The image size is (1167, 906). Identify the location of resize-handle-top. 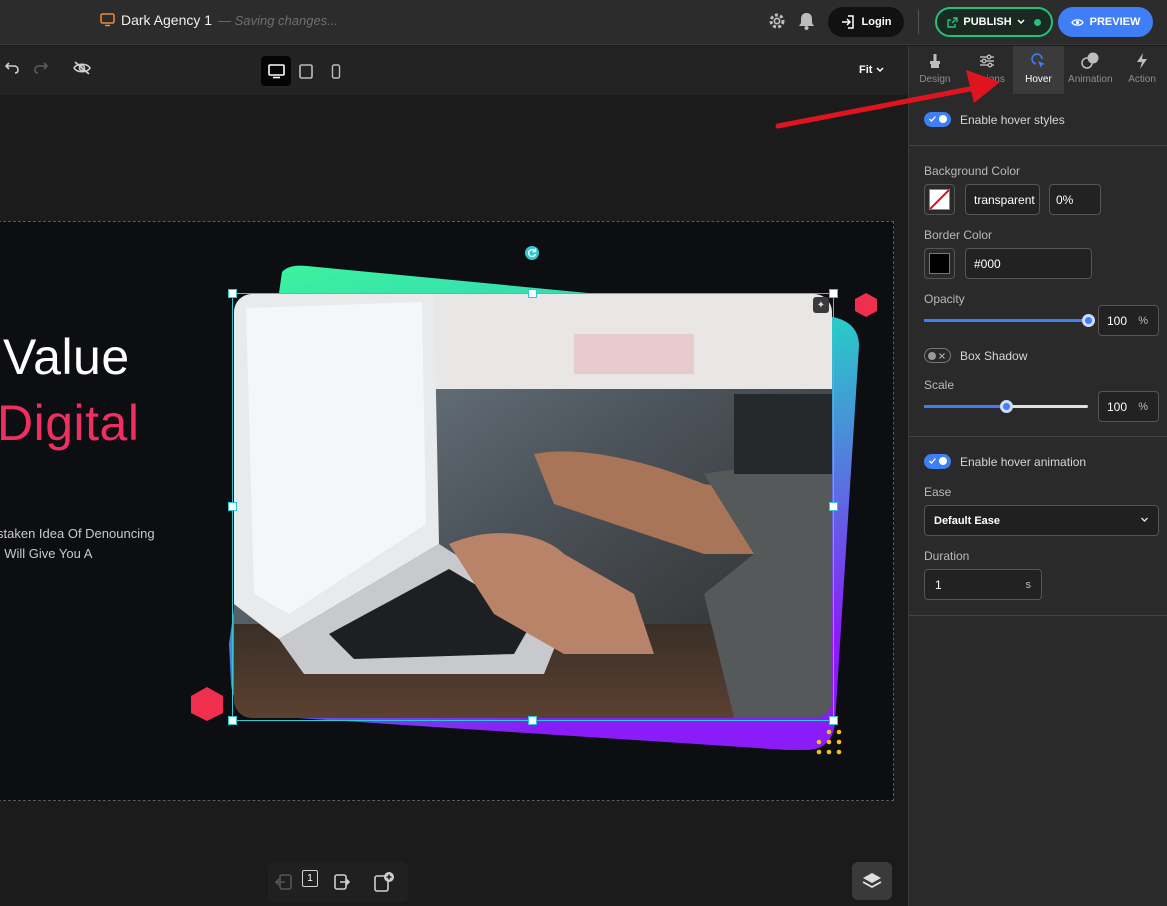
(532, 293).